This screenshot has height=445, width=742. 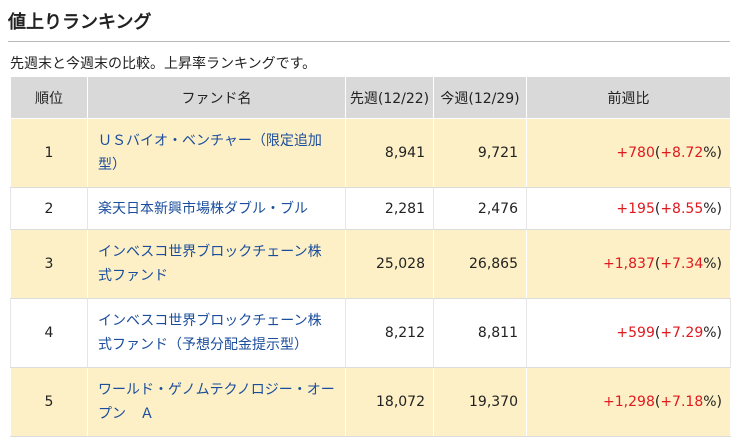 What do you see at coordinates (635, 208) in the screenshot?
I see `change-absolute: +195` at bounding box center [635, 208].